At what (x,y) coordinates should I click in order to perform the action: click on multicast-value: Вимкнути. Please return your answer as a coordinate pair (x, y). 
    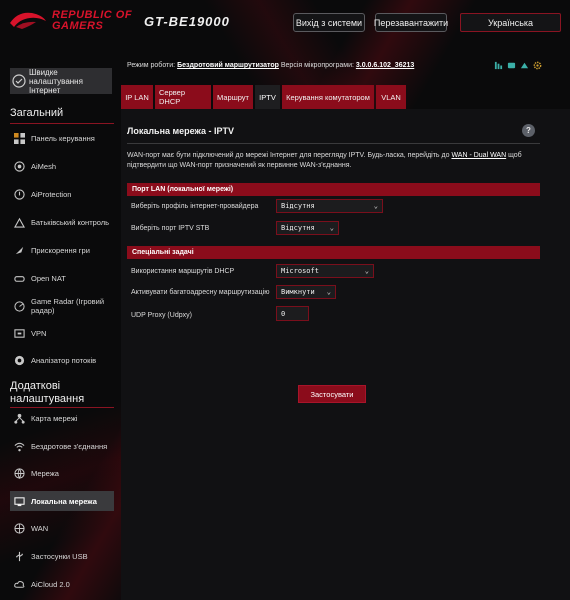
    Looking at the image, I should click on (298, 292).